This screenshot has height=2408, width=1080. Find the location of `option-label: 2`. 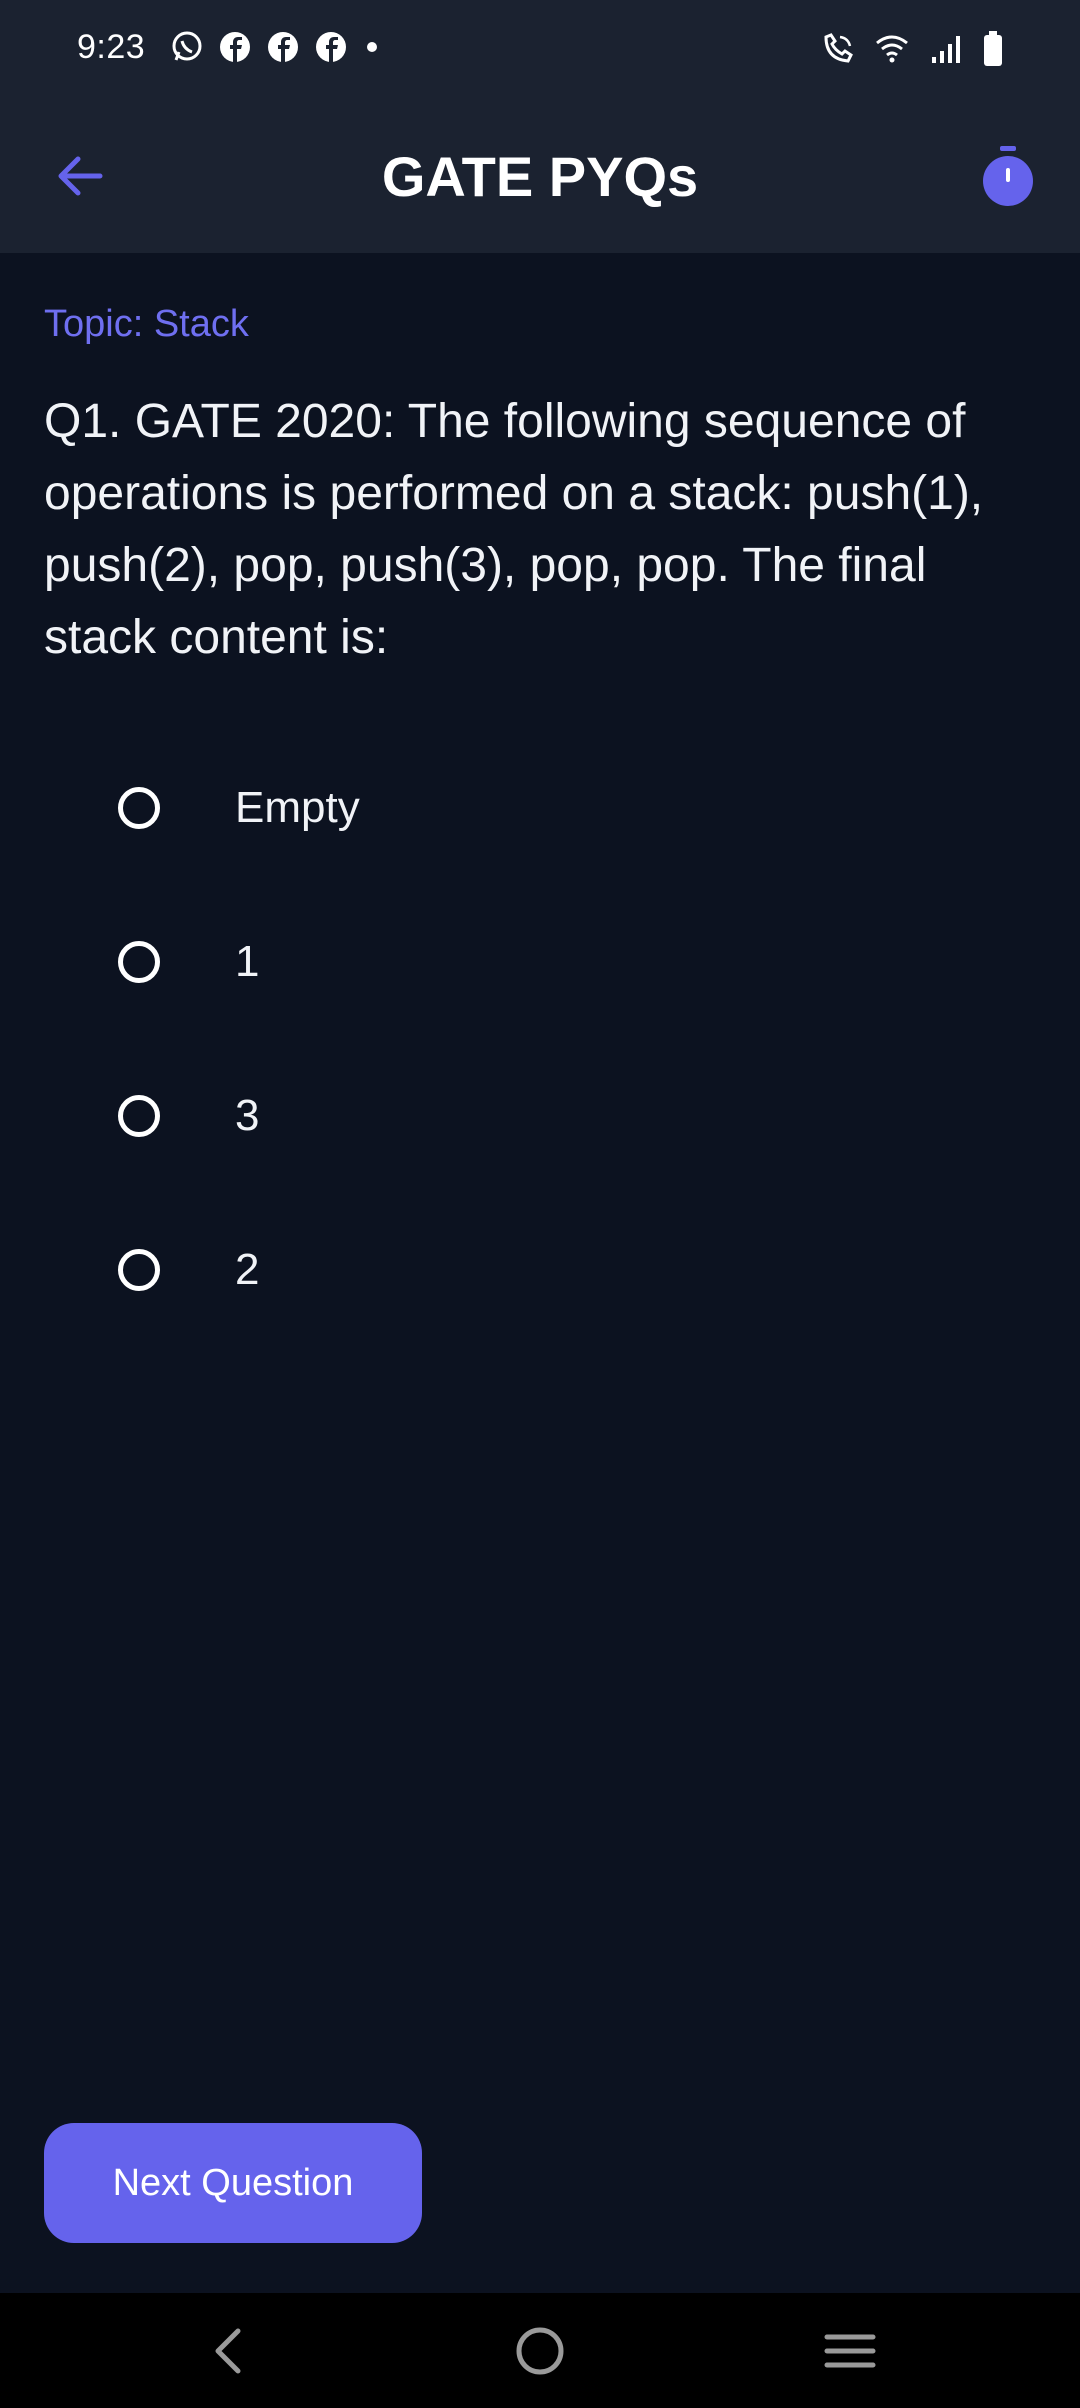

option-label: 2 is located at coordinates (247, 1269).